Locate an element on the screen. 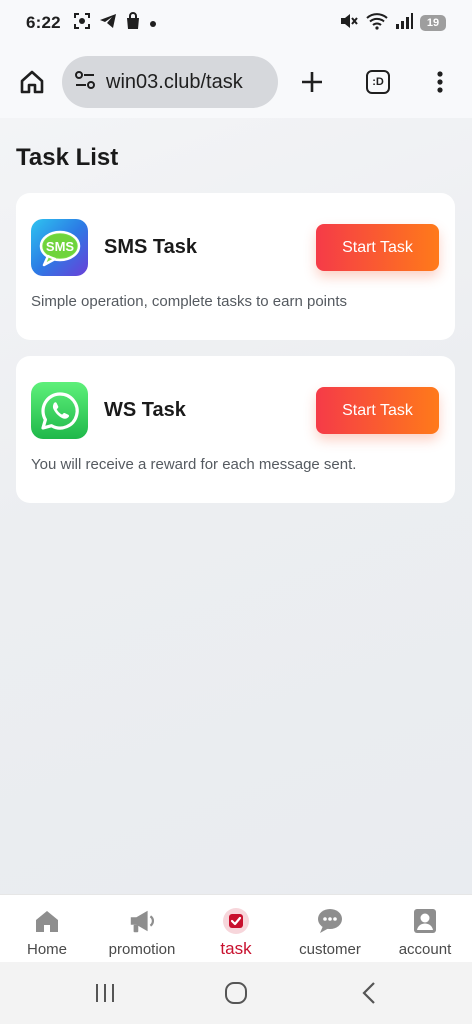 Image resolution: width=472 pixels, height=1024 pixels. more-vert-icon is located at coordinates (440, 82).